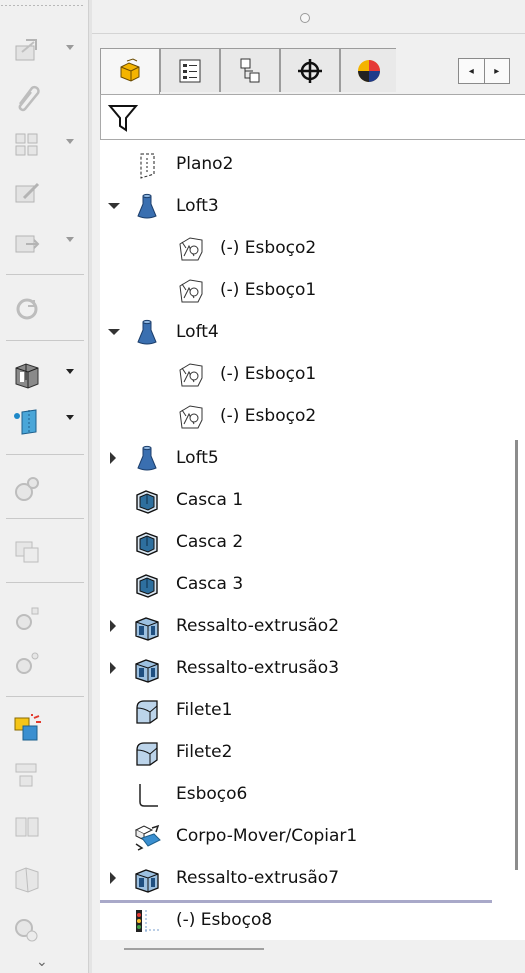 Image resolution: width=525 pixels, height=973 pixels. What do you see at coordinates (312, 117) in the screenshot?
I see `feature-tree-filter` at bounding box center [312, 117].